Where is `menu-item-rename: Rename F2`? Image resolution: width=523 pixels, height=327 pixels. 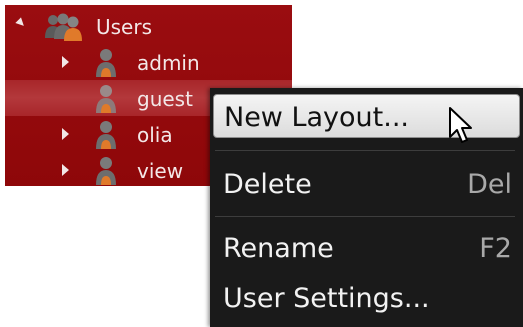 menu-item-rename: Rename F2 is located at coordinates (366, 248).